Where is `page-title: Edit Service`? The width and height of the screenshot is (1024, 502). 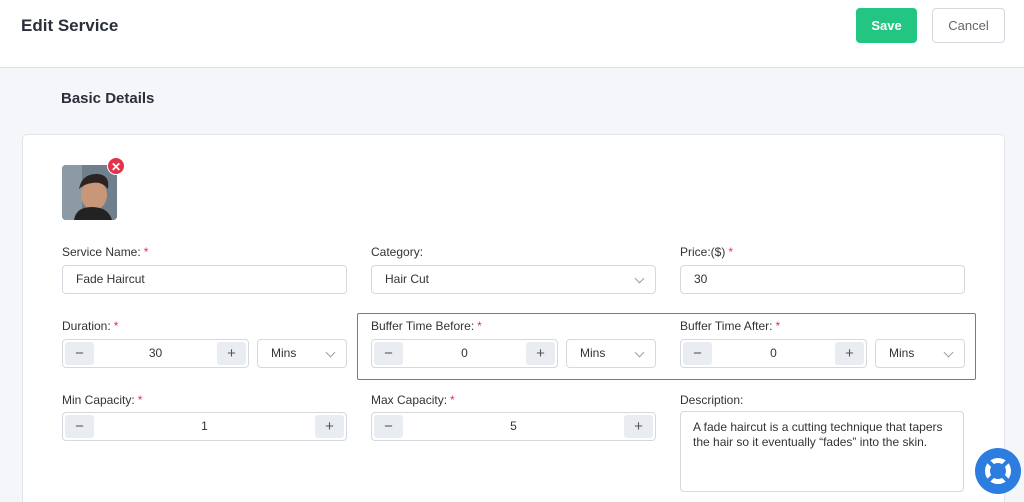
page-title: Edit Service is located at coordinates (70, 25).